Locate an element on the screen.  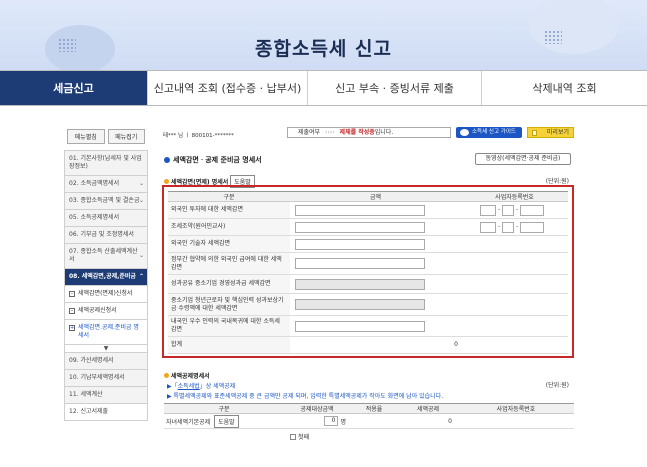
unit-text: 명 is located at coordinates (343, 422).